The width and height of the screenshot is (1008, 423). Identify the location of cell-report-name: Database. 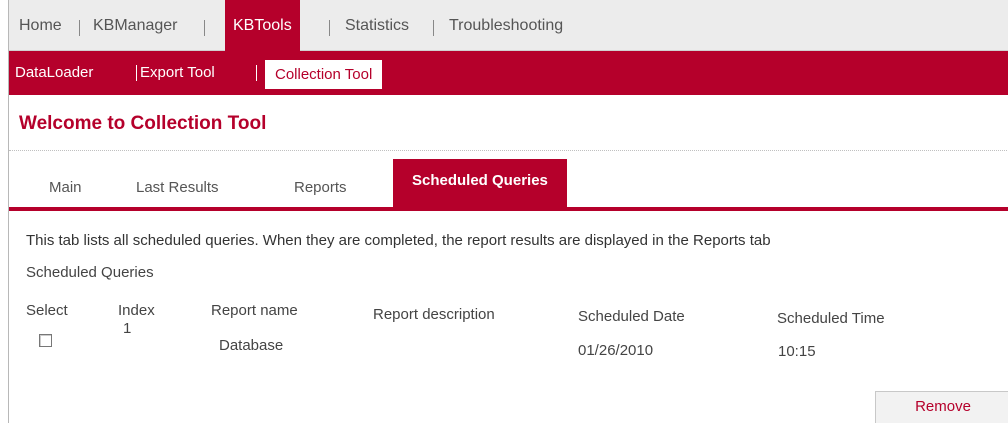
(251, 345).